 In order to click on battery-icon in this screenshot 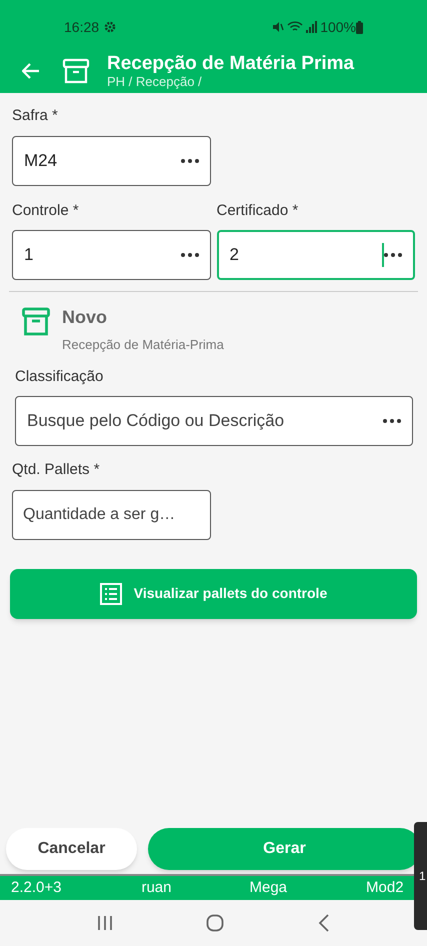, I will do `click(359, 27)`.